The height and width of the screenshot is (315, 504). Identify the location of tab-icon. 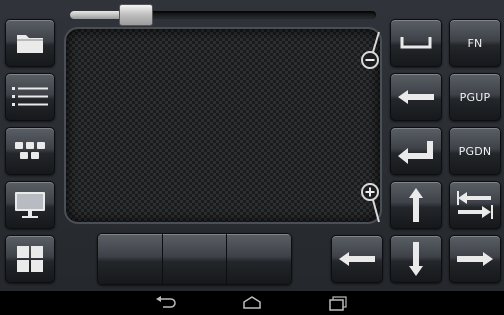
(475, 205).